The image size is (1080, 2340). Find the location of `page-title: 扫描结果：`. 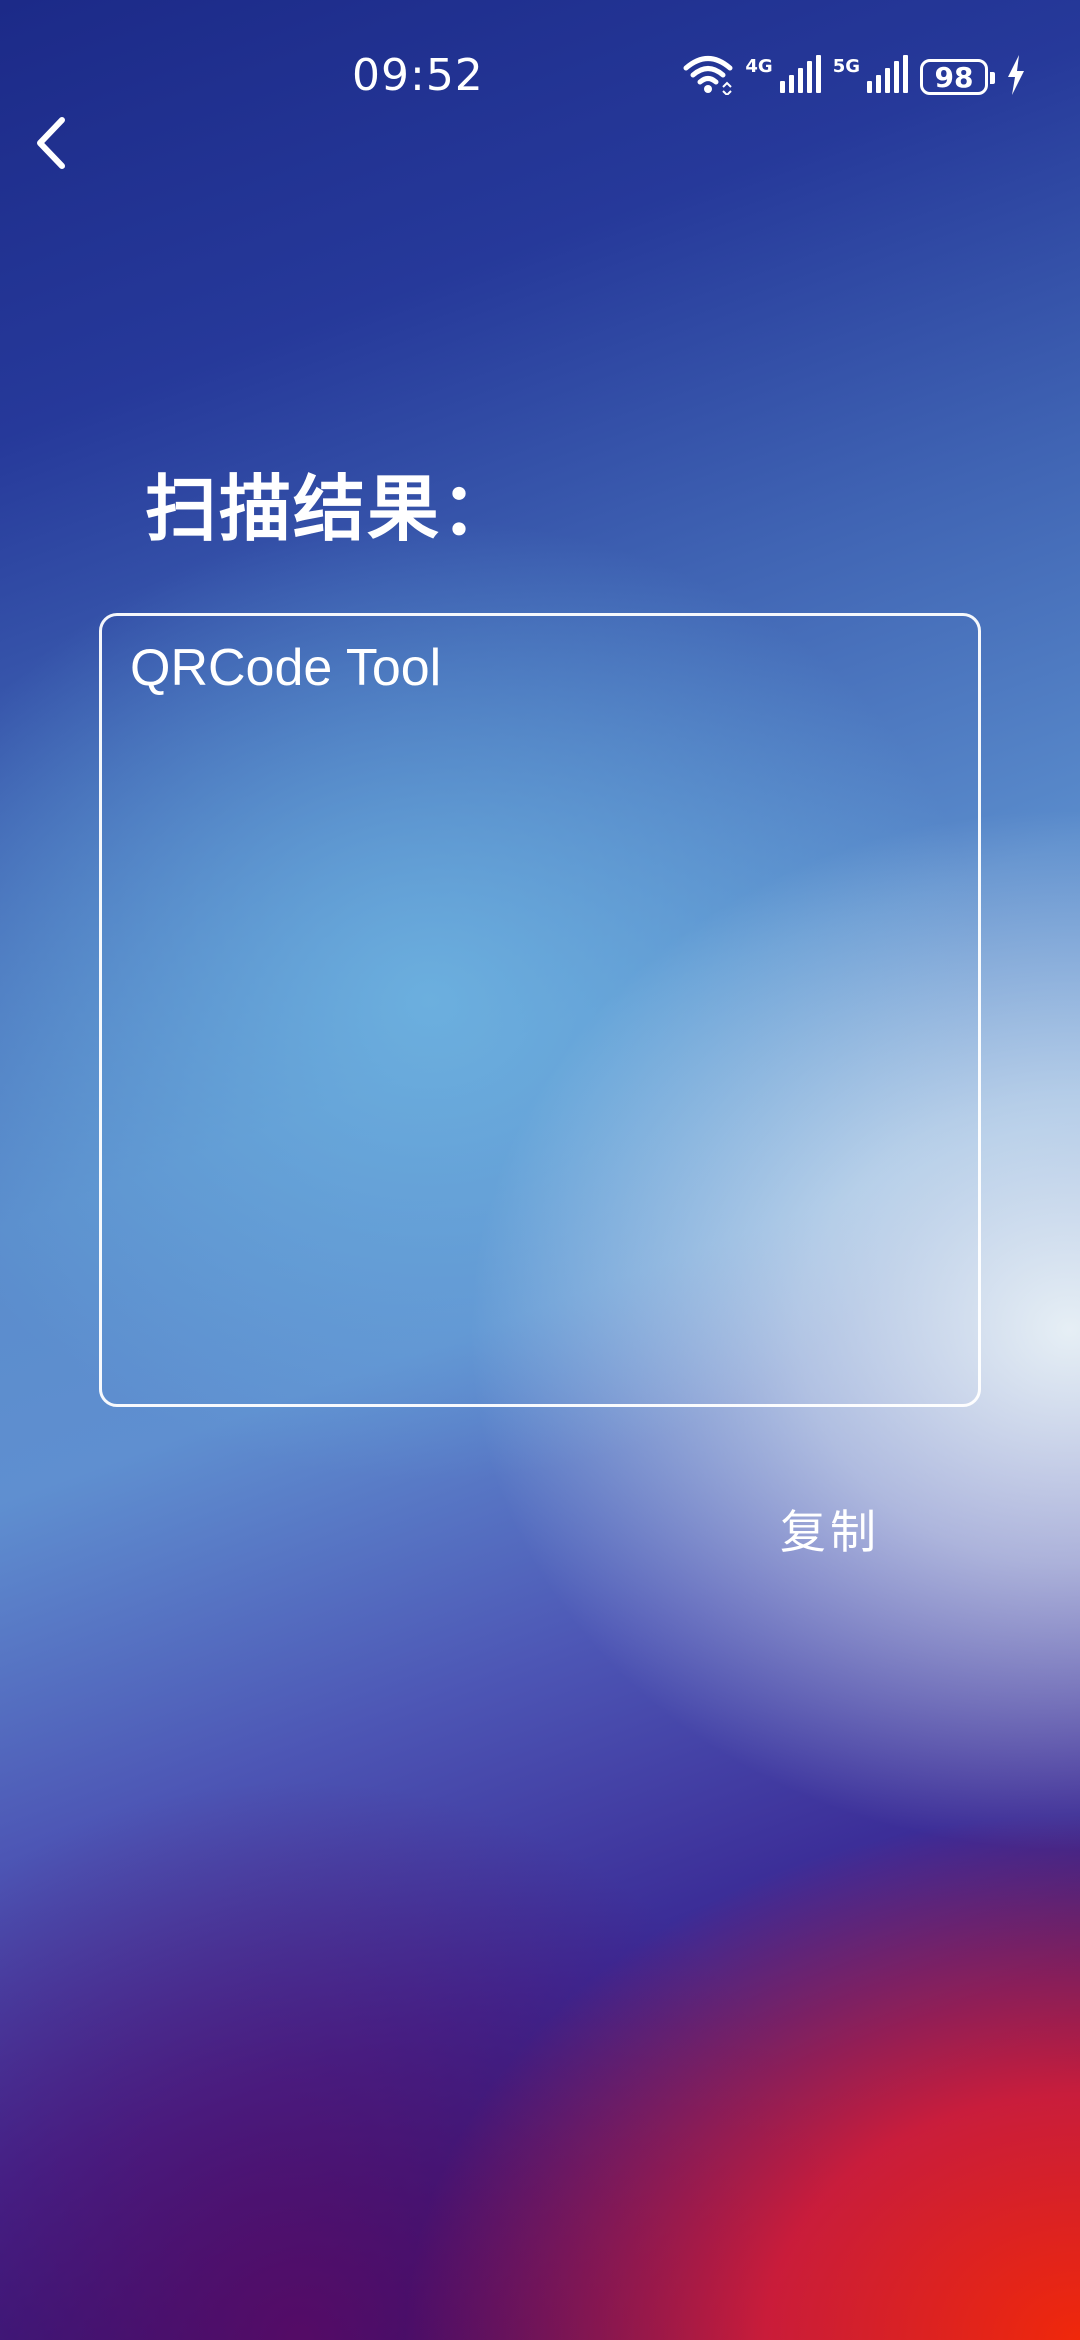

page-title: 扫描结果： is located at coordinates (330, 509).